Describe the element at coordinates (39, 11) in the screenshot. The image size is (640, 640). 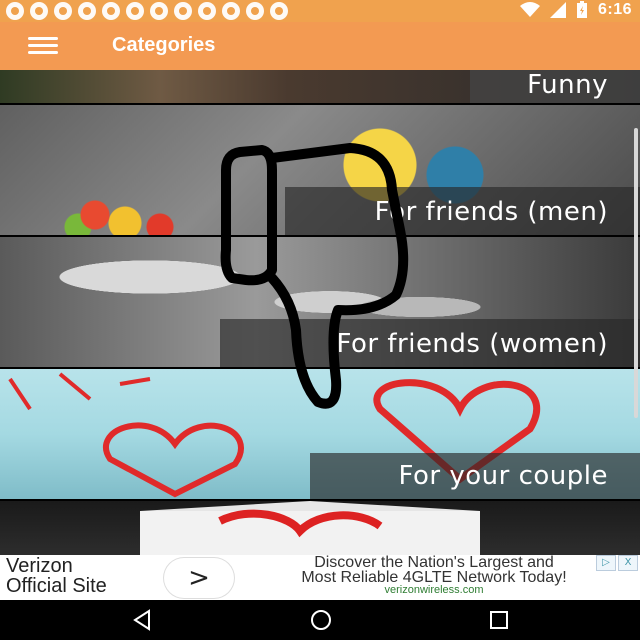
I see `notification-icon` at that location.